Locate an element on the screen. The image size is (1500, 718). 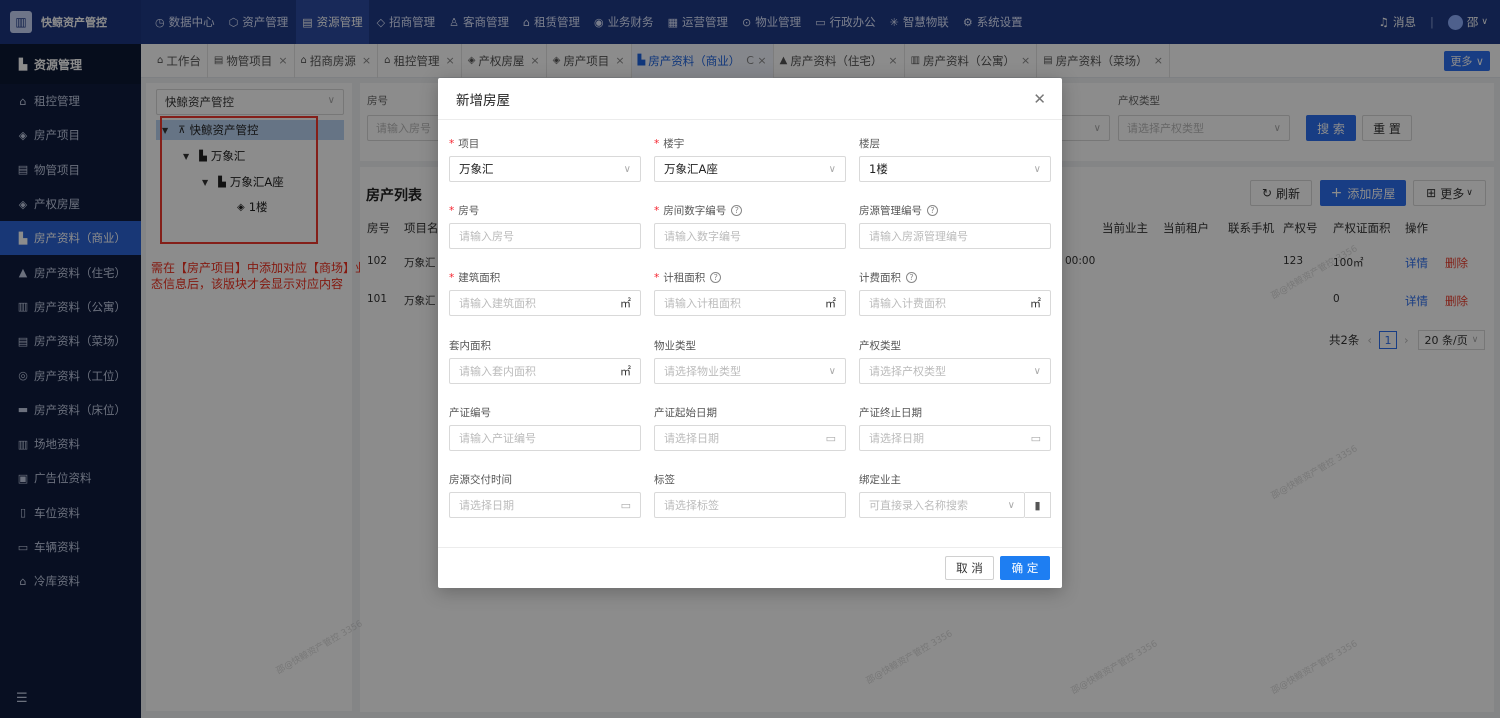
room-no-input: 请输入房号 is located at coordinates (545, 236).